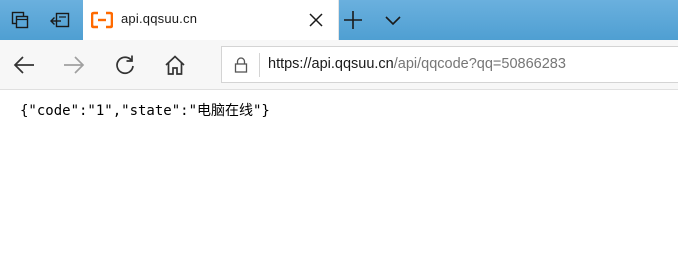  What do you see at coordinates (331, 64) in the screenshot?
I see `url-host: https://api.qqsuu.cn` at bounding box center [331, 64].